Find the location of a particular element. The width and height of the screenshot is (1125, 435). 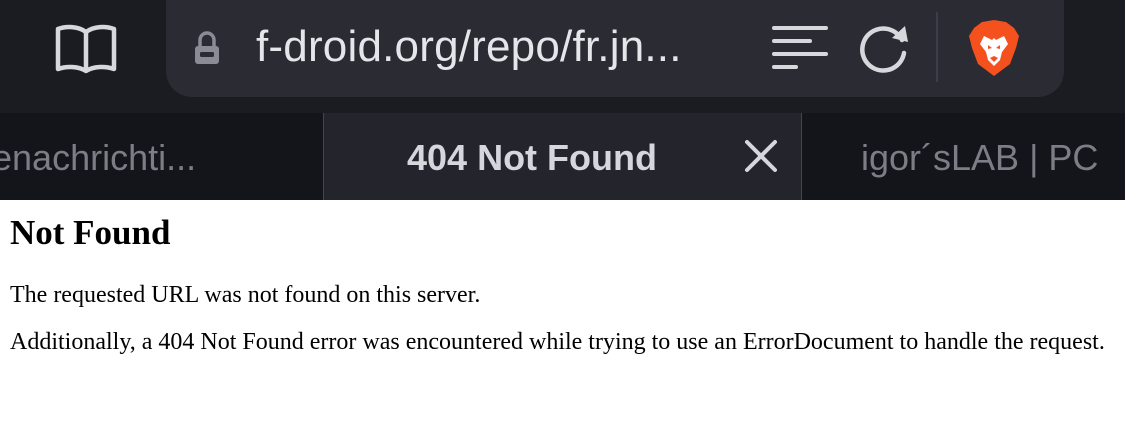

reader-mode-icon is located at coordinates (800, 48).